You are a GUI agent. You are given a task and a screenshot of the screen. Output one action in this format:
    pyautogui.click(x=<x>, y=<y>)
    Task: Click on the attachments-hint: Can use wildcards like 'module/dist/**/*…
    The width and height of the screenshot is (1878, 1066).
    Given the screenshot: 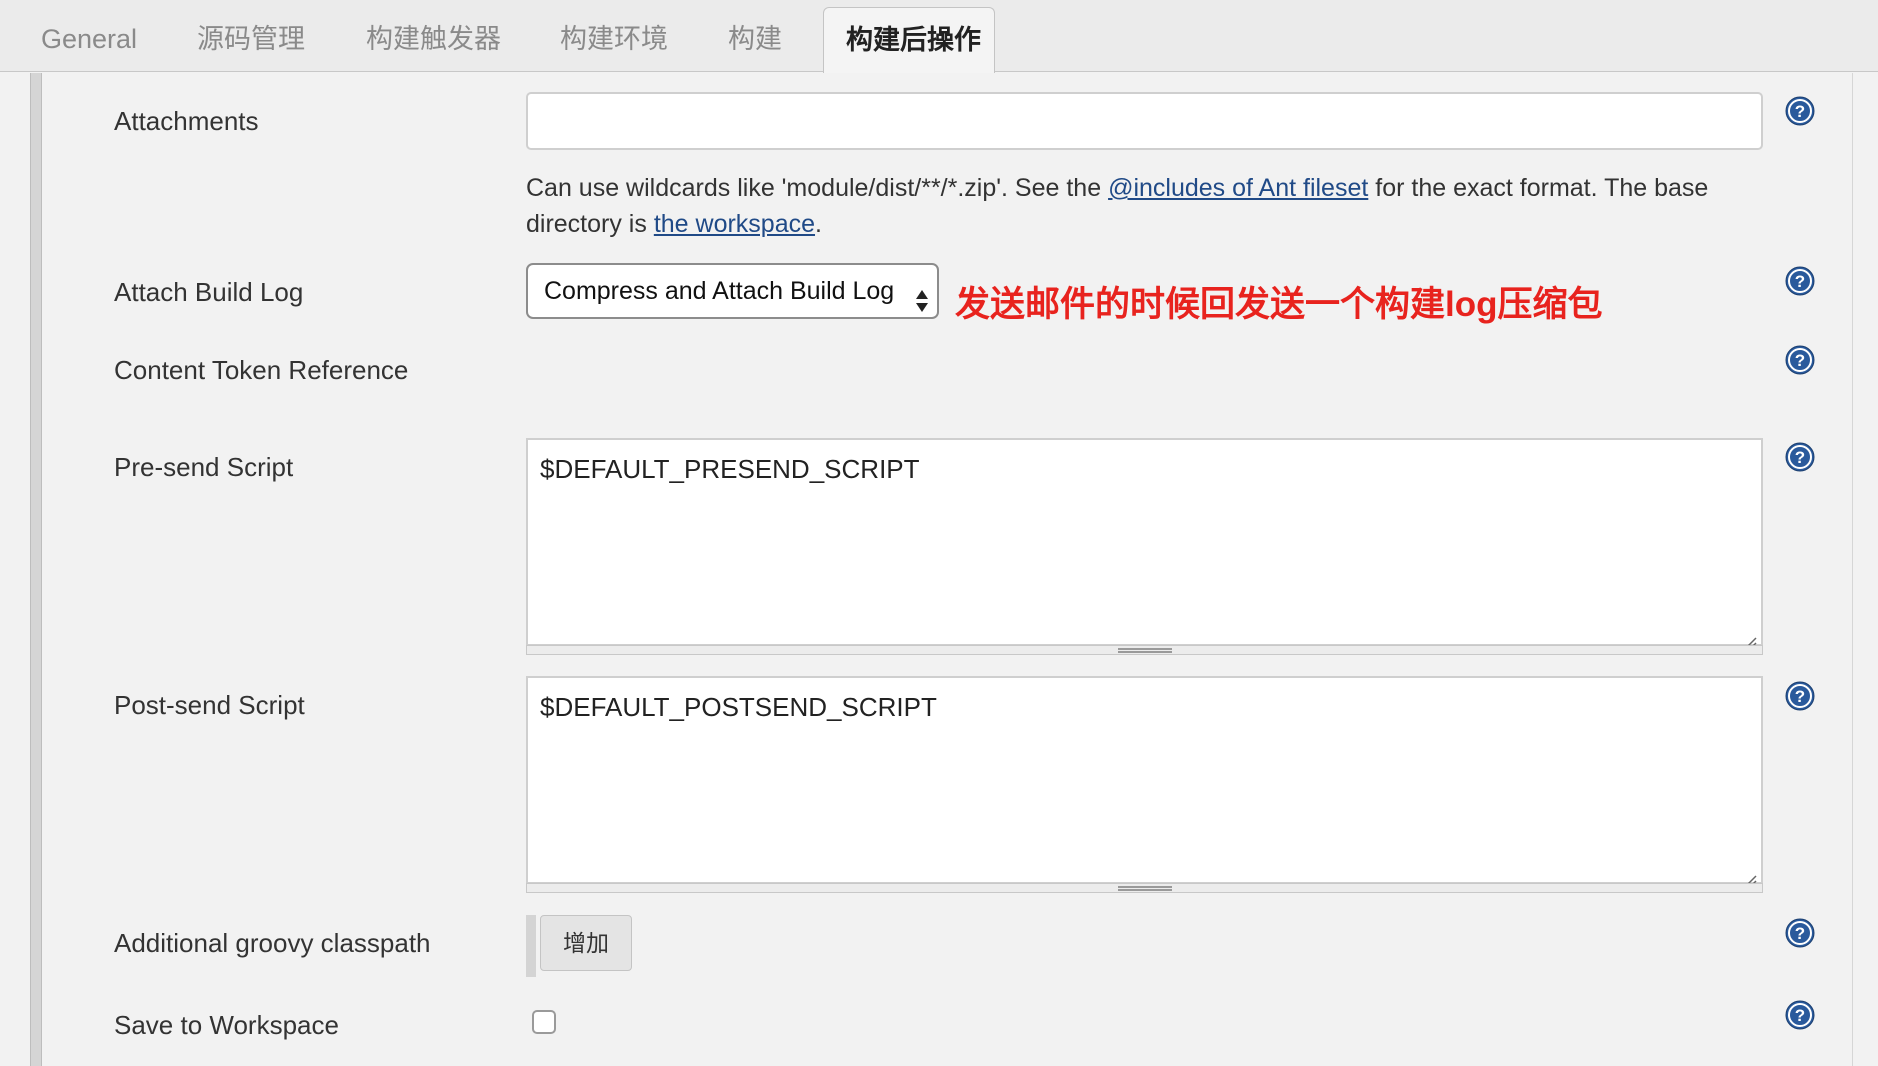 What is the action you would take?
    pyautogui.click(x=1146, y=206)
    